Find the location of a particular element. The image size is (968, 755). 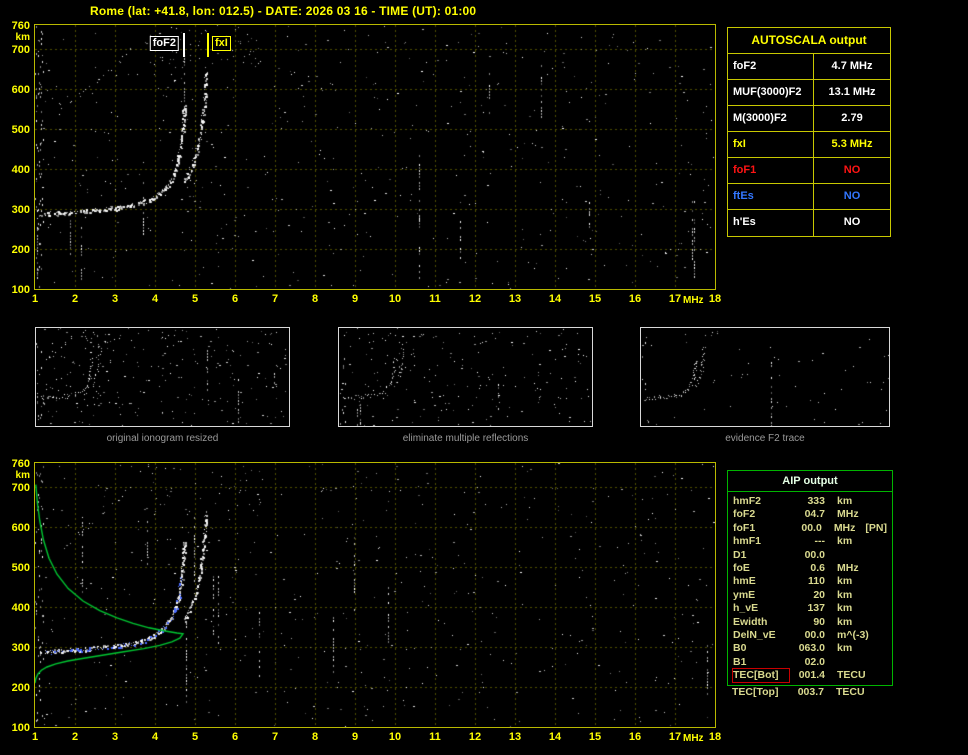

aip-row-d1: D1 00.0 is located at coordinates (810, 555).